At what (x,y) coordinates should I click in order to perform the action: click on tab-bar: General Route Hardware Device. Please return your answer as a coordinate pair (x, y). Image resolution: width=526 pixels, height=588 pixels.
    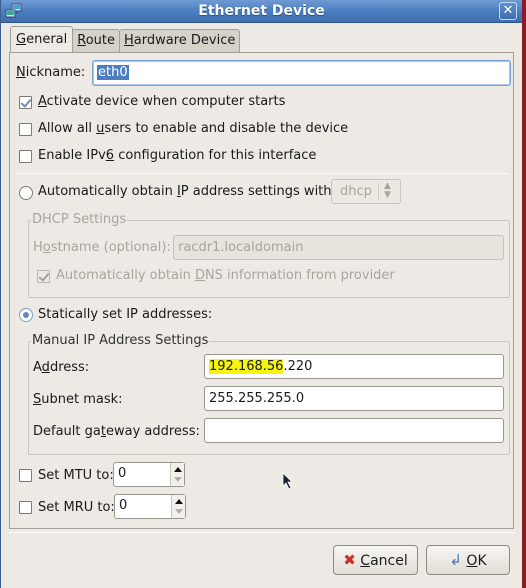
    Looking at the image, I should click on (125, 39).